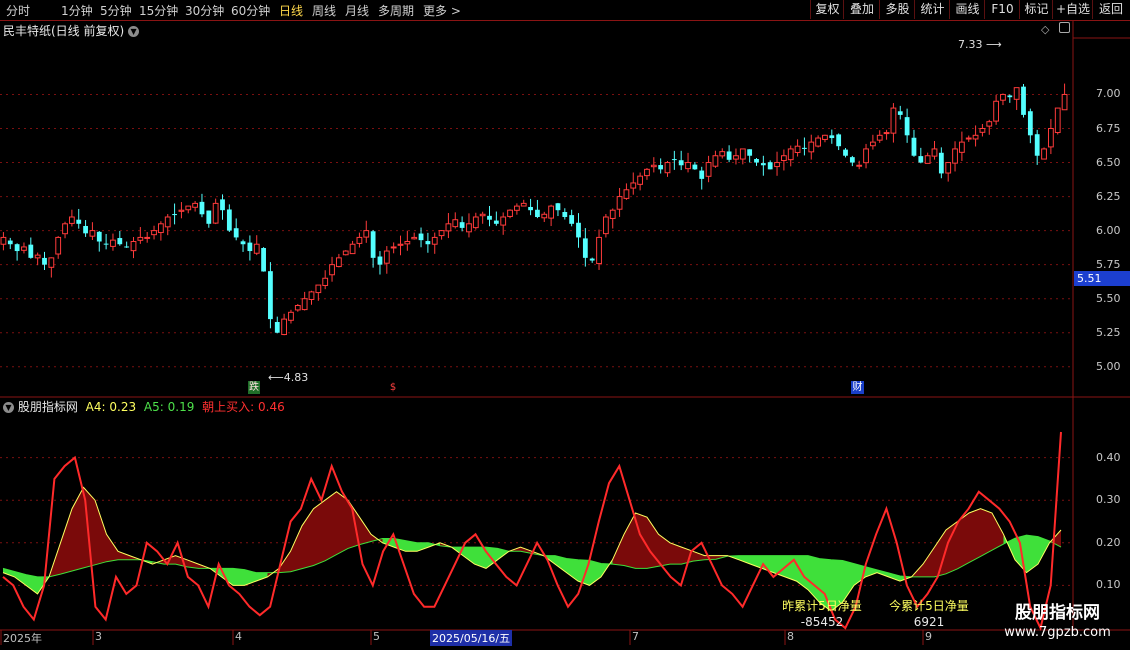 The height and width of the screenshot is (650, 1130). Describe the element at coordinates (393, 387) in the screenshot. I see `event-marker: $` at that location.